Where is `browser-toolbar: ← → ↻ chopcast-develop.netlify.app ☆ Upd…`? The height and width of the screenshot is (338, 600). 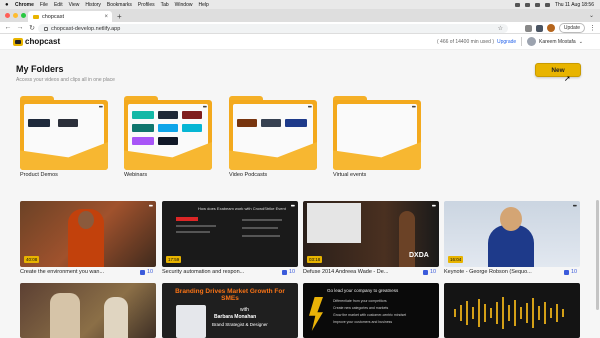
browser-toolbar: ← → ↻ chopcast-develop.netlify.app ☆ Upd… is located at coordinates (300, 28).